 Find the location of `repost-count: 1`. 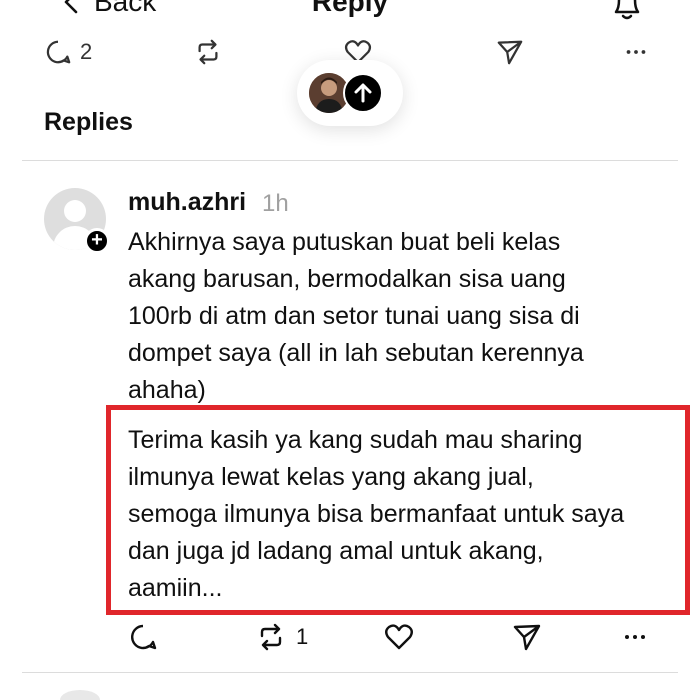

repost-count: 1 is located at coordinates (302, 636).